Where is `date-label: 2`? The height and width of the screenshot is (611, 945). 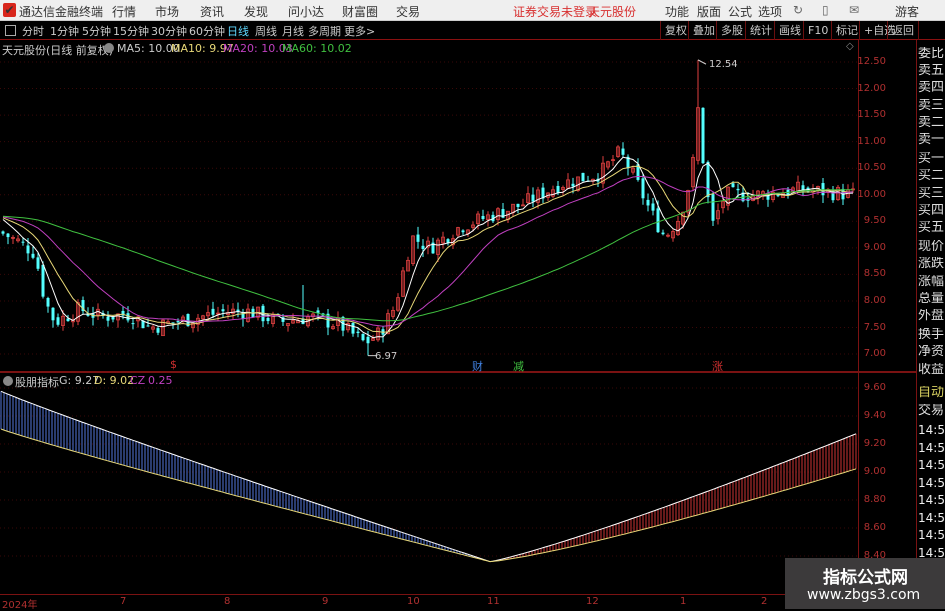 date-label: 2 is located at coordinates (764, 601).